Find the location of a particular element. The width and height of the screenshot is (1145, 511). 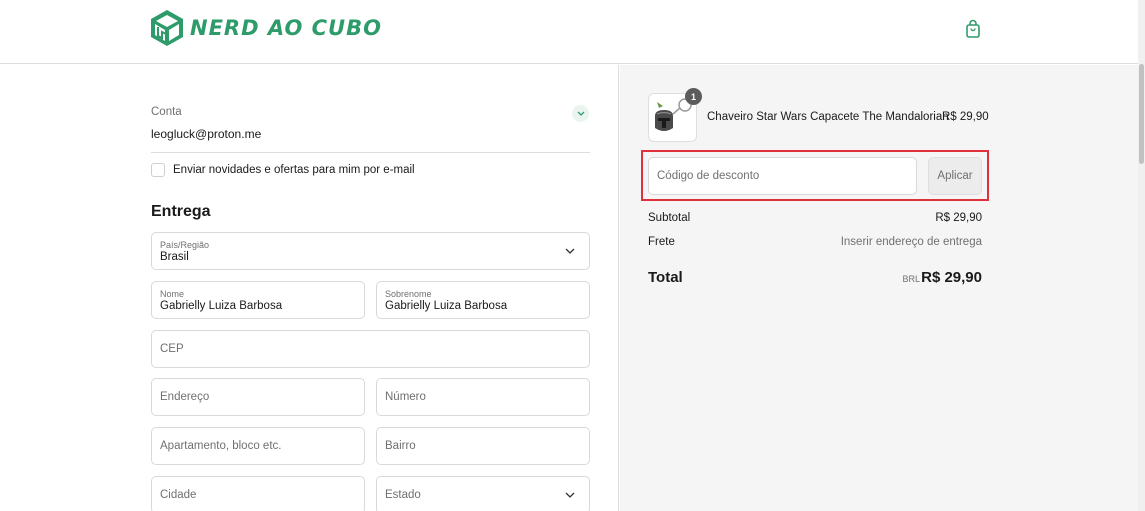

shopping-bag-icon is located at coordinates (973, 28).